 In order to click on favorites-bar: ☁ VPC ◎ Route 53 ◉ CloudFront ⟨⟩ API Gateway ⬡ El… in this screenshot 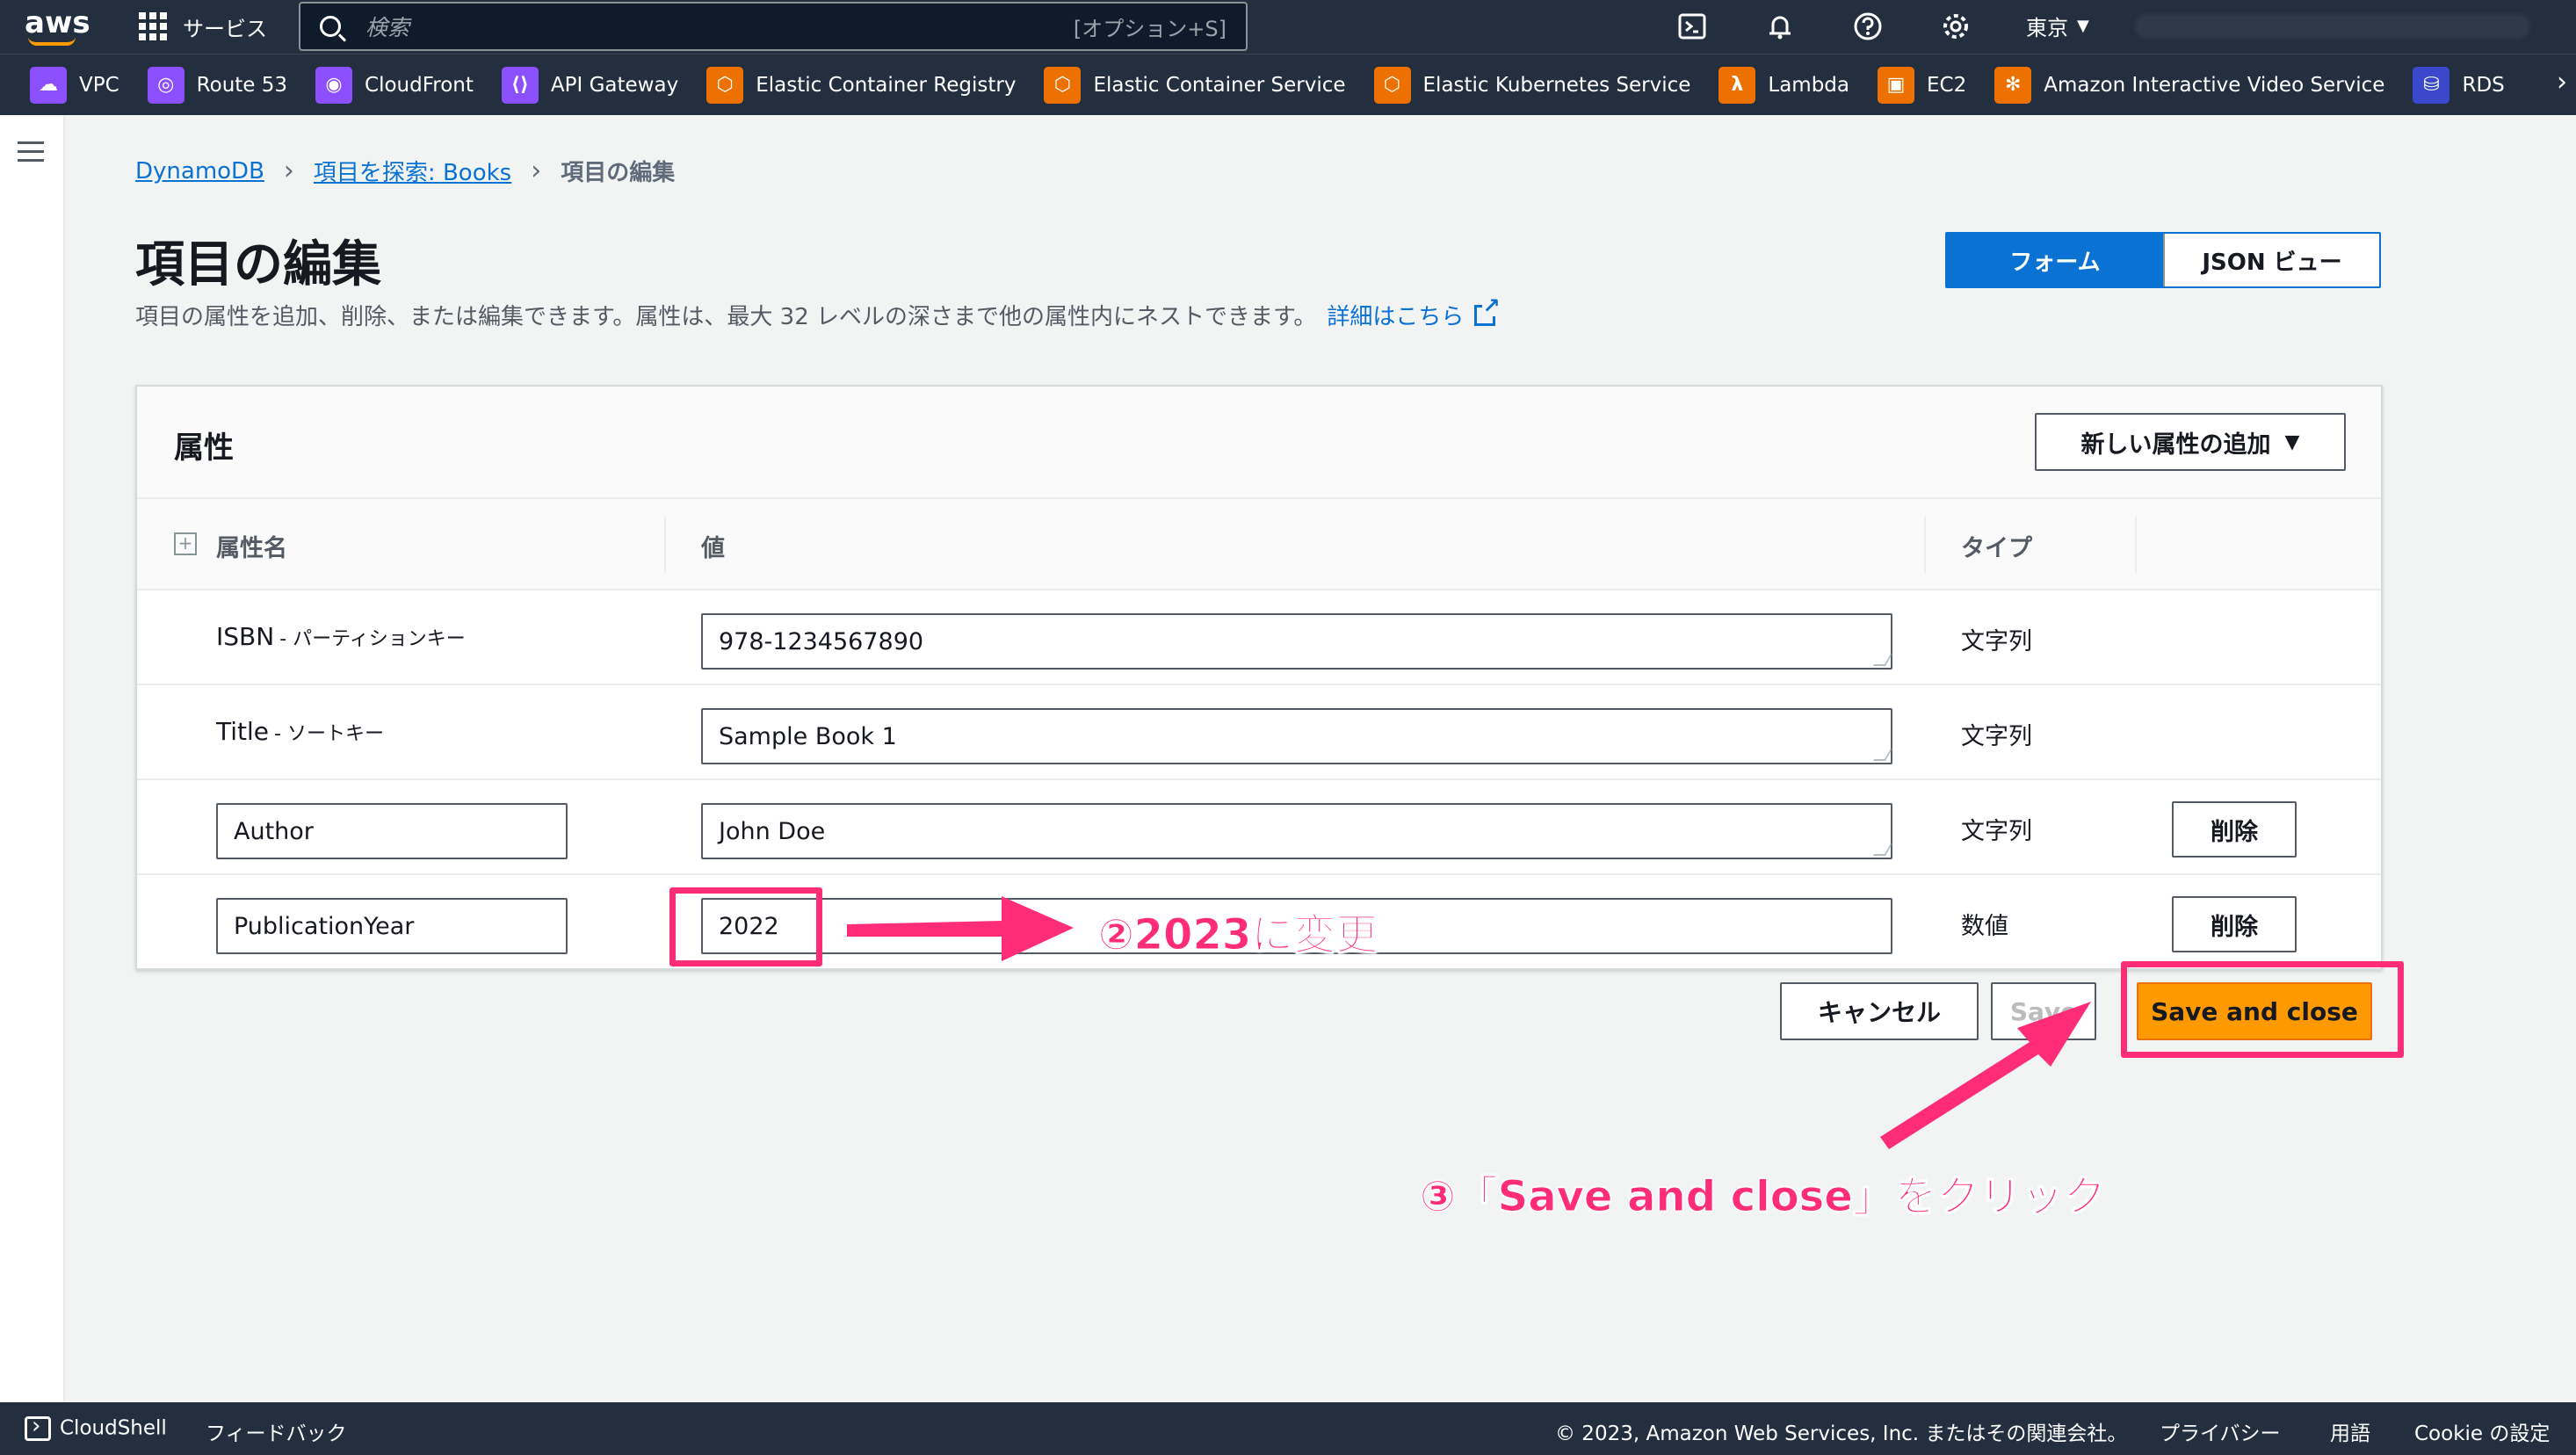, I will do `click(1288, 84)`.